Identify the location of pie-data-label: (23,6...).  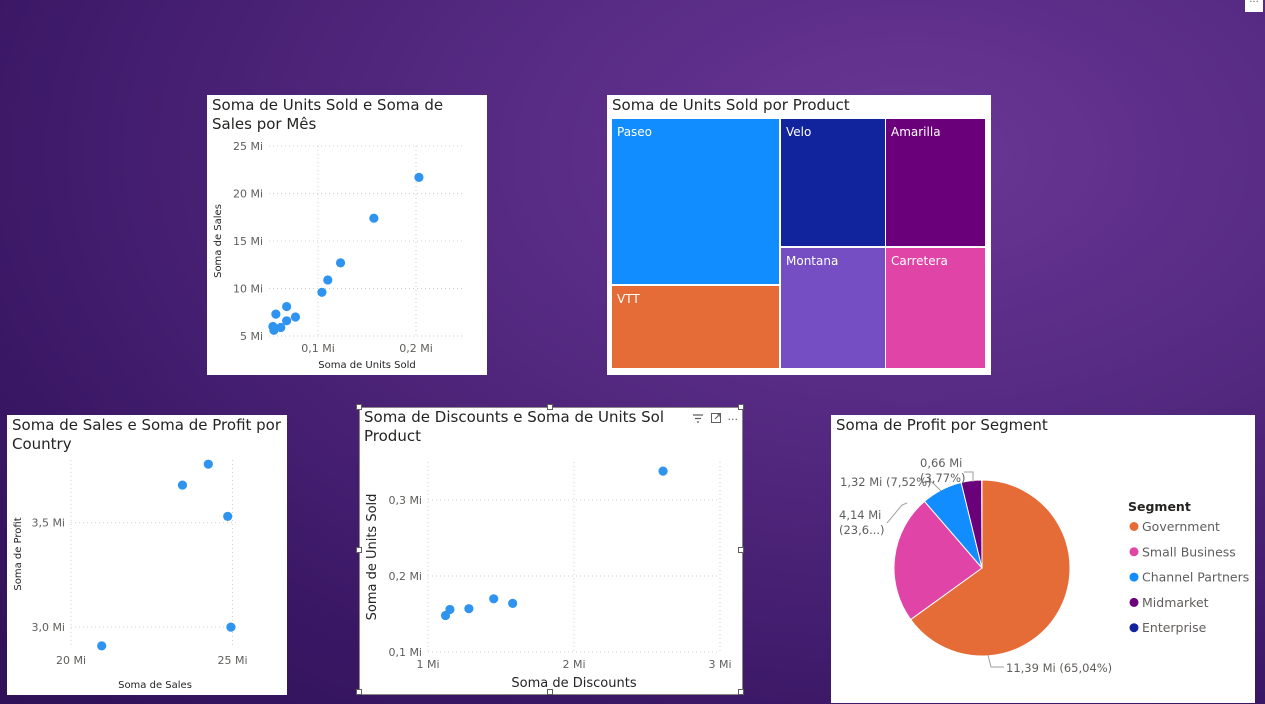
(862, 530).